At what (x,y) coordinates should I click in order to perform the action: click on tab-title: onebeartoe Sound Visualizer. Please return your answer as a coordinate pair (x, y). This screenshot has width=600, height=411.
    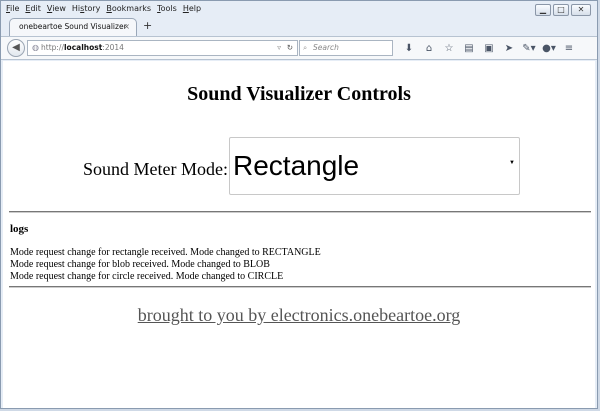
    Looking at the image, I should click on (73, 26).